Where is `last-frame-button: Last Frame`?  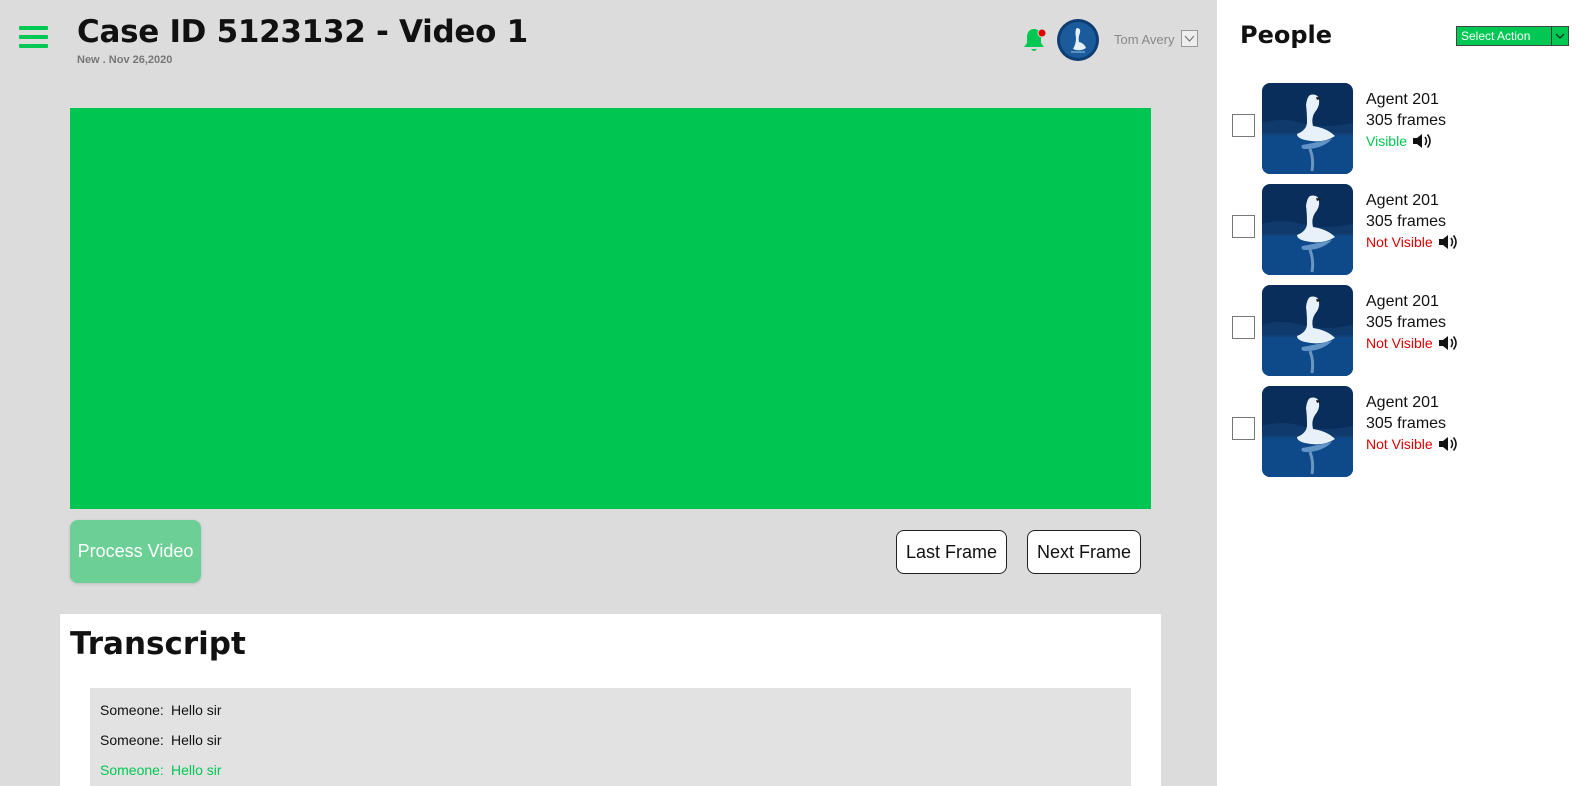
last-frame-button: Last Frame is located at coordinates (951, 552).